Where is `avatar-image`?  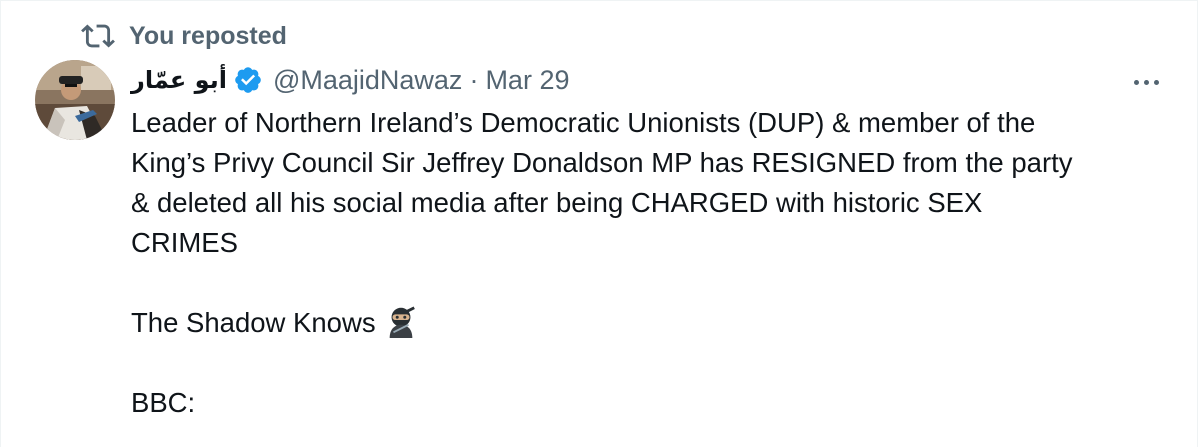 avatar-image is located at coordinates (75, 100).